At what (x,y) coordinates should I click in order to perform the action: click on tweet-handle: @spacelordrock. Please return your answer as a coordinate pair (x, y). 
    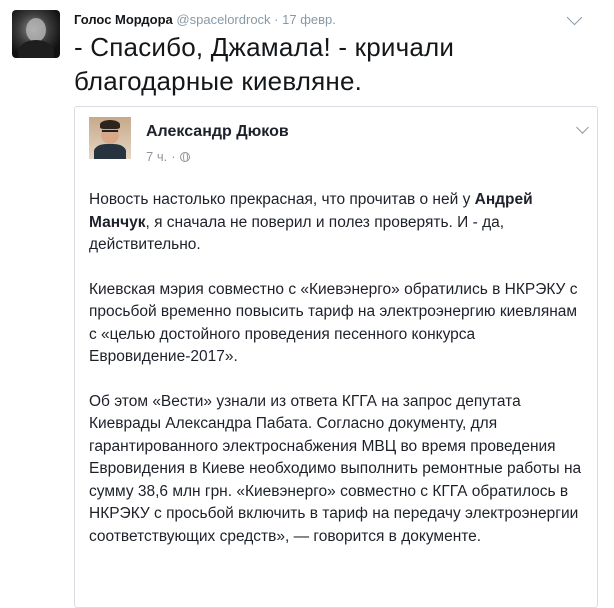
    Looking at the image, I should click on (223, 19).